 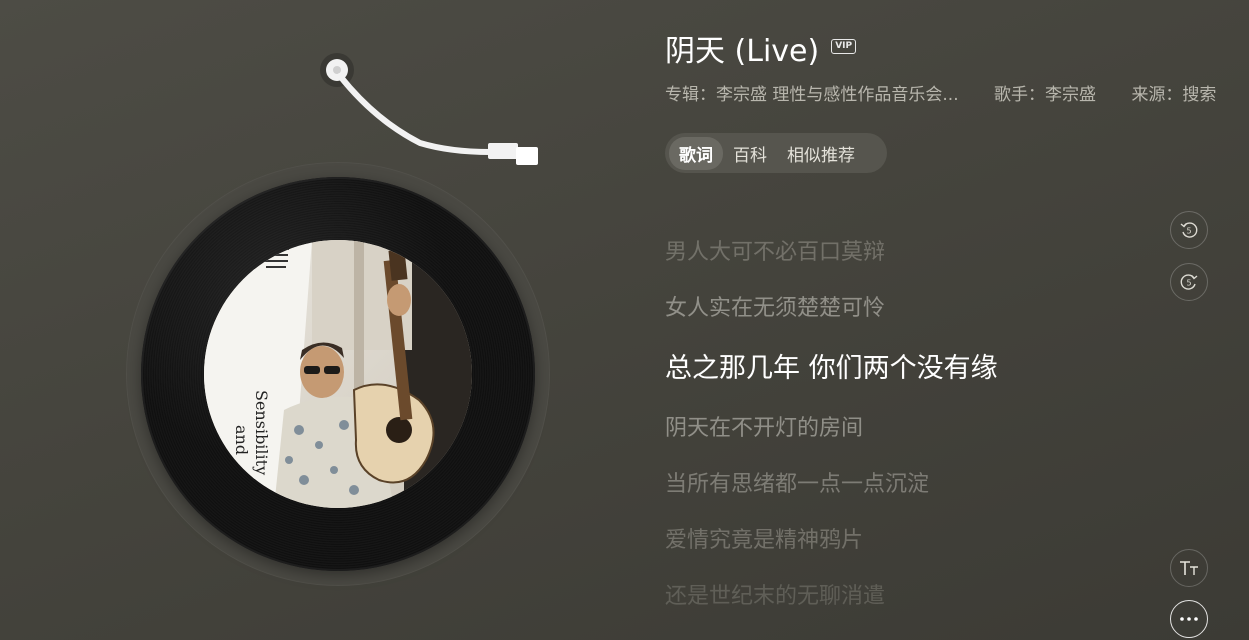 What do you see at coordinates (429, 109) in the screenshot?
I see `tonearm` at bounding box center [429, 109].